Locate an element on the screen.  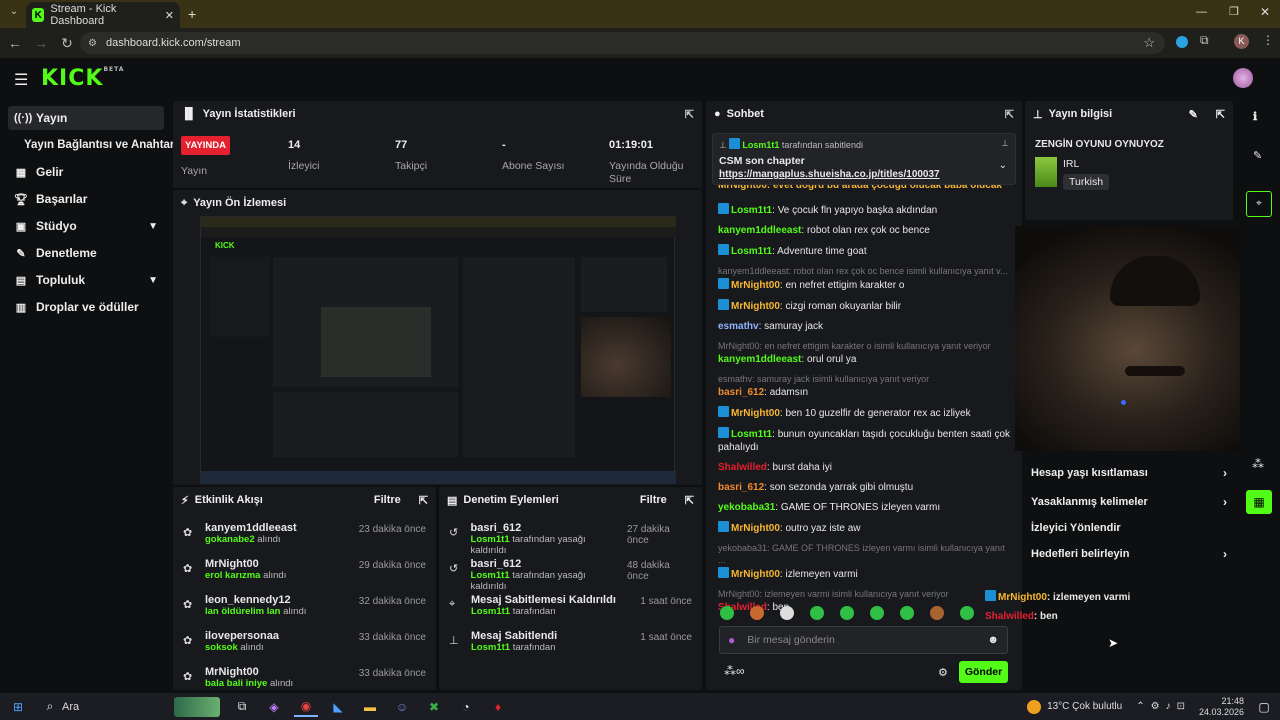
tab-list-button: ⌄ is located at coordinates (14, 14).